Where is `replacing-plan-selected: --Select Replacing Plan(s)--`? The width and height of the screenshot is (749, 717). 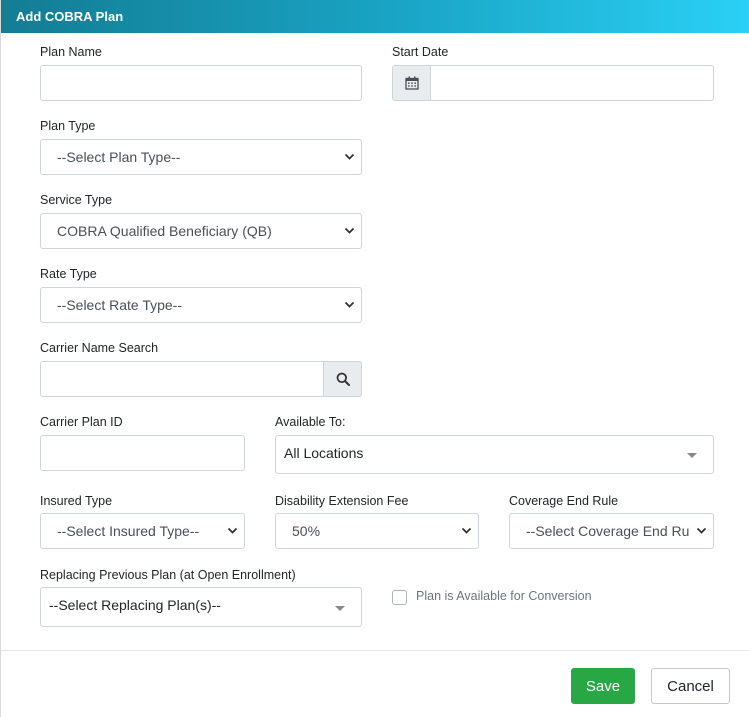 replacing-plan-selected: --Select Replacing Plan(s)-- is located at coordinates (135, 605).